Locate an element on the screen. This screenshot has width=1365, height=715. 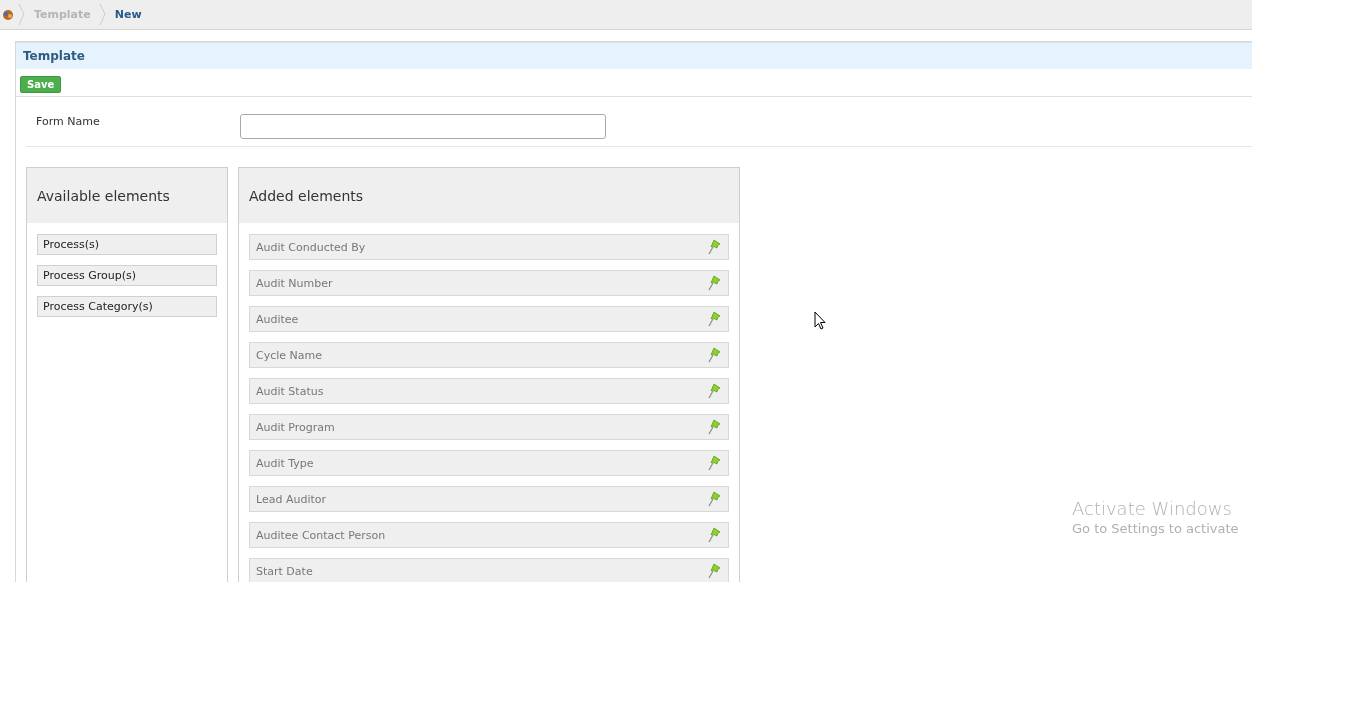
added-element-label: Audit Type is located at coordinates (285, 463).